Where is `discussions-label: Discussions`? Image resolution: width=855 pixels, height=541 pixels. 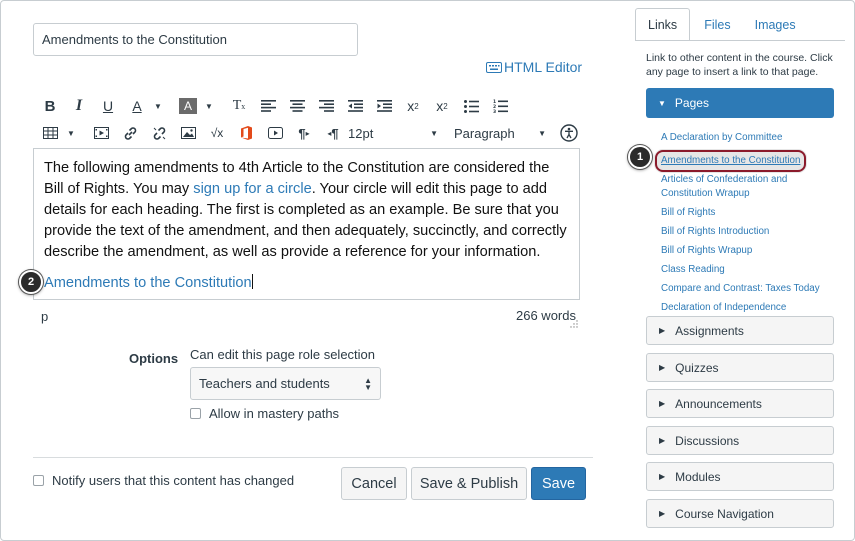 discussions-label: Discussions is located at coordinates (707, 440).